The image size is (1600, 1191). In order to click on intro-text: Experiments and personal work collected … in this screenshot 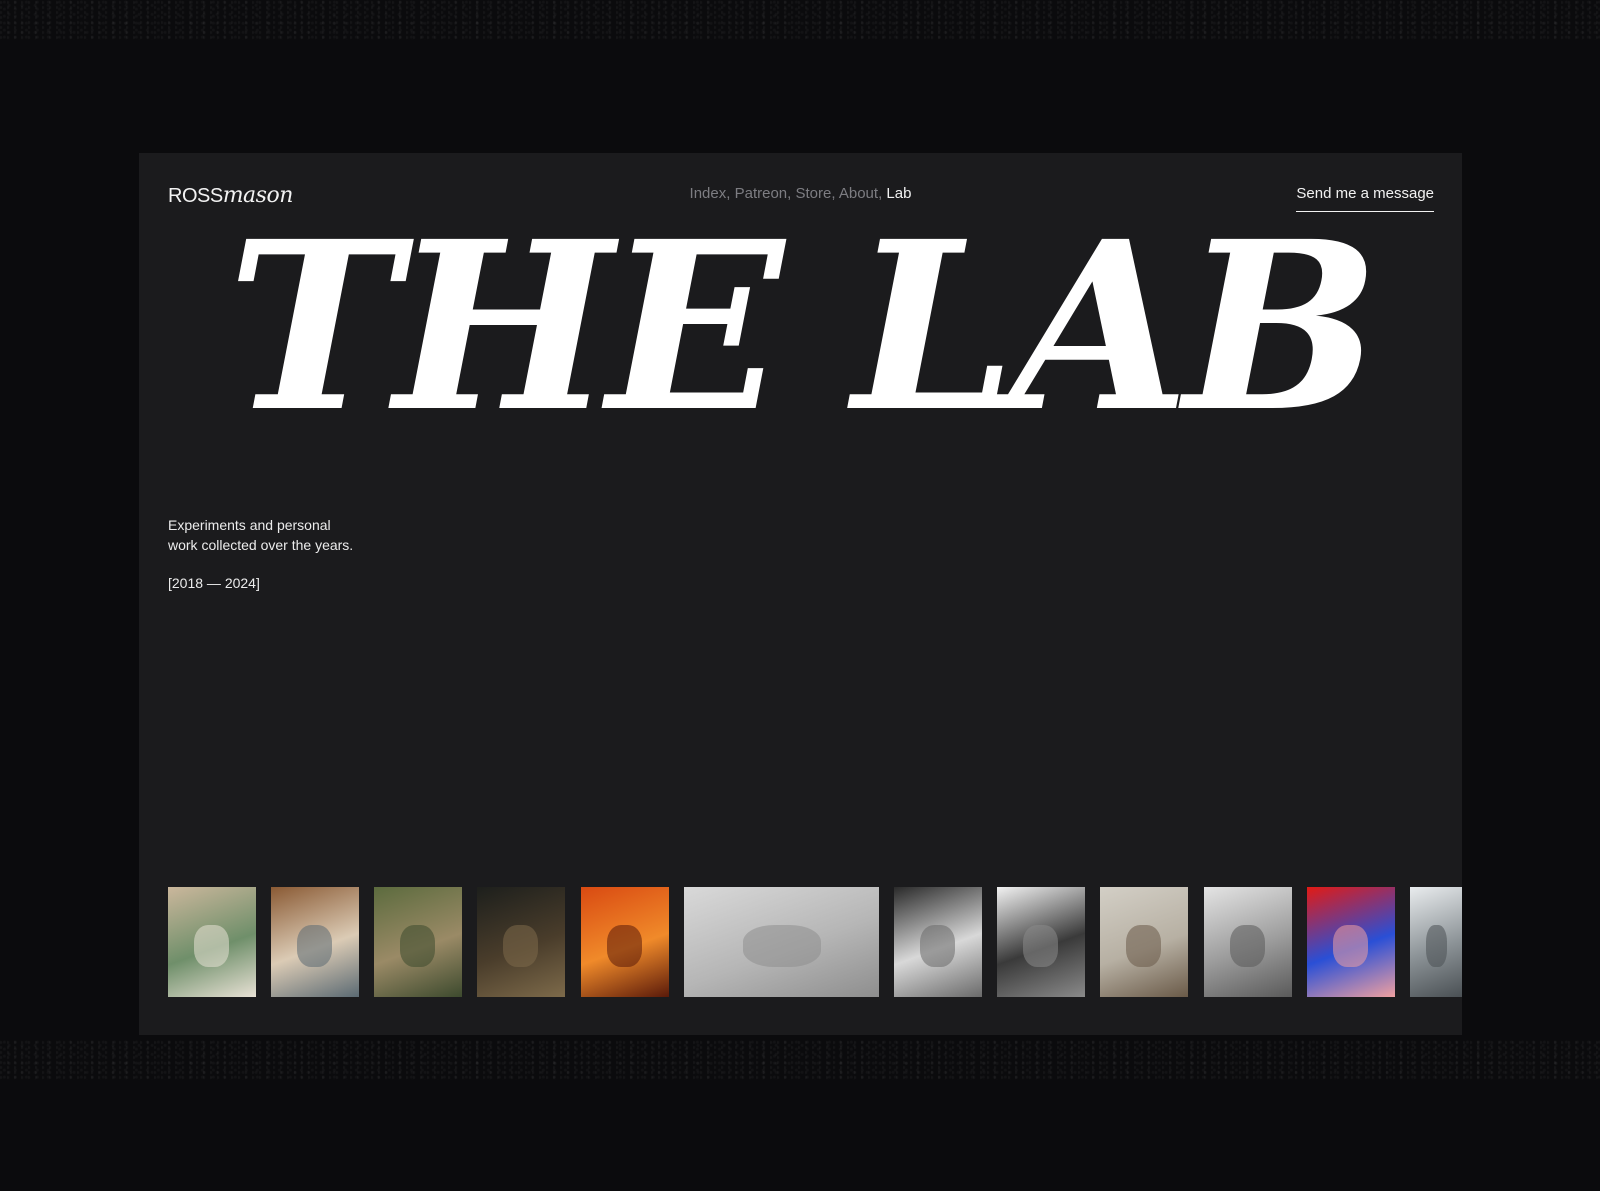, I will do `click(298, 535)`.